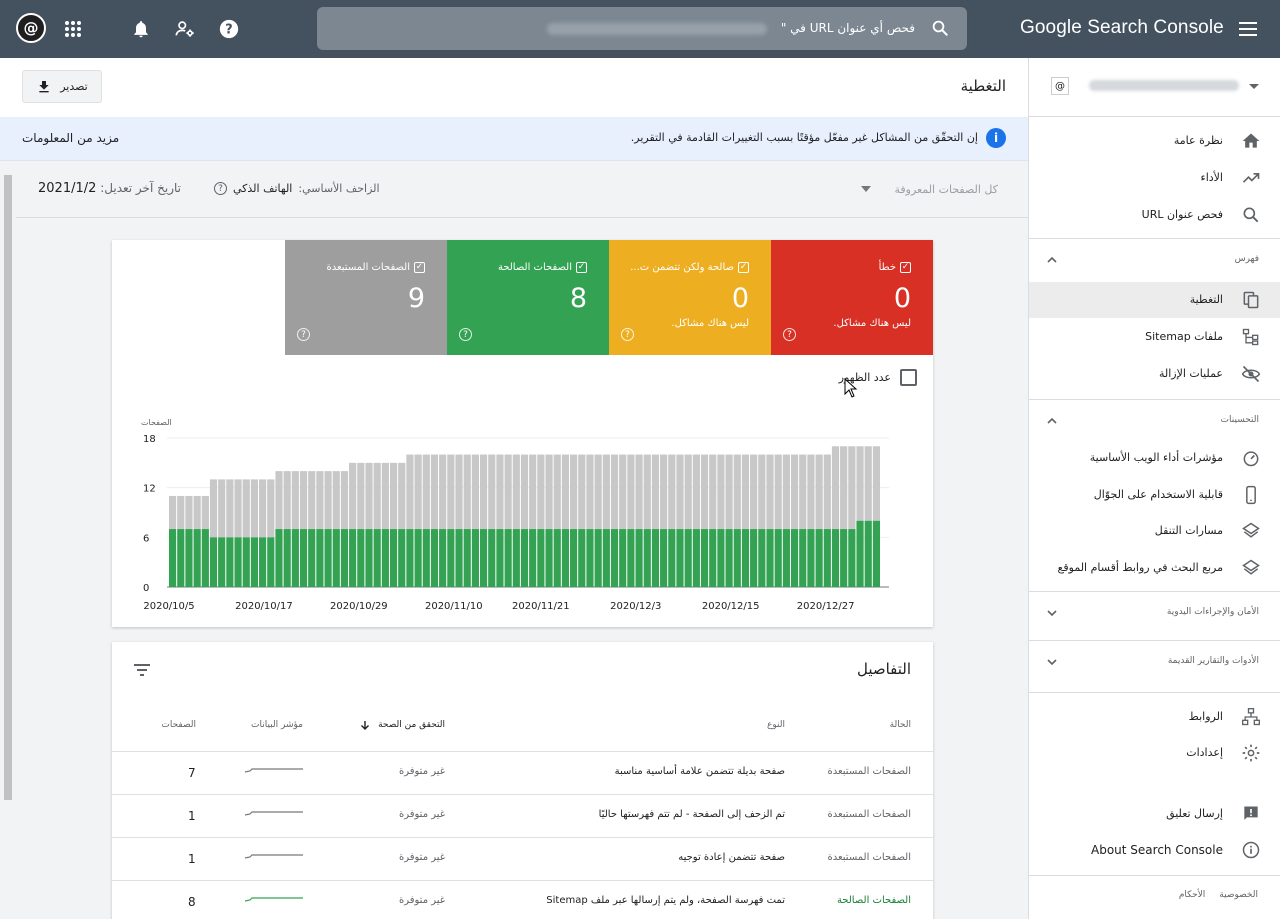 This screenshot has height=919, width=1280. I want to click on bell-icon, so click(141, 29).